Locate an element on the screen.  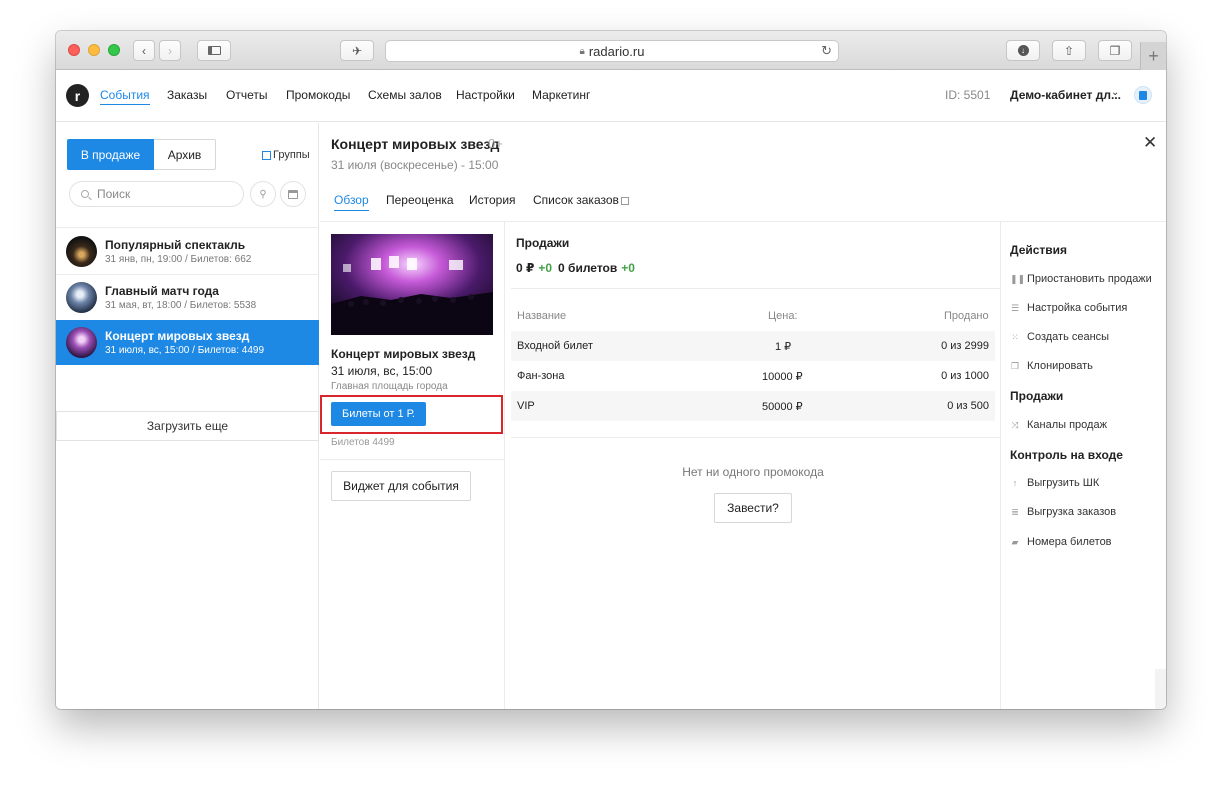
create-sessions-label: Создать сеансы is located at coordinates (1068, 337).